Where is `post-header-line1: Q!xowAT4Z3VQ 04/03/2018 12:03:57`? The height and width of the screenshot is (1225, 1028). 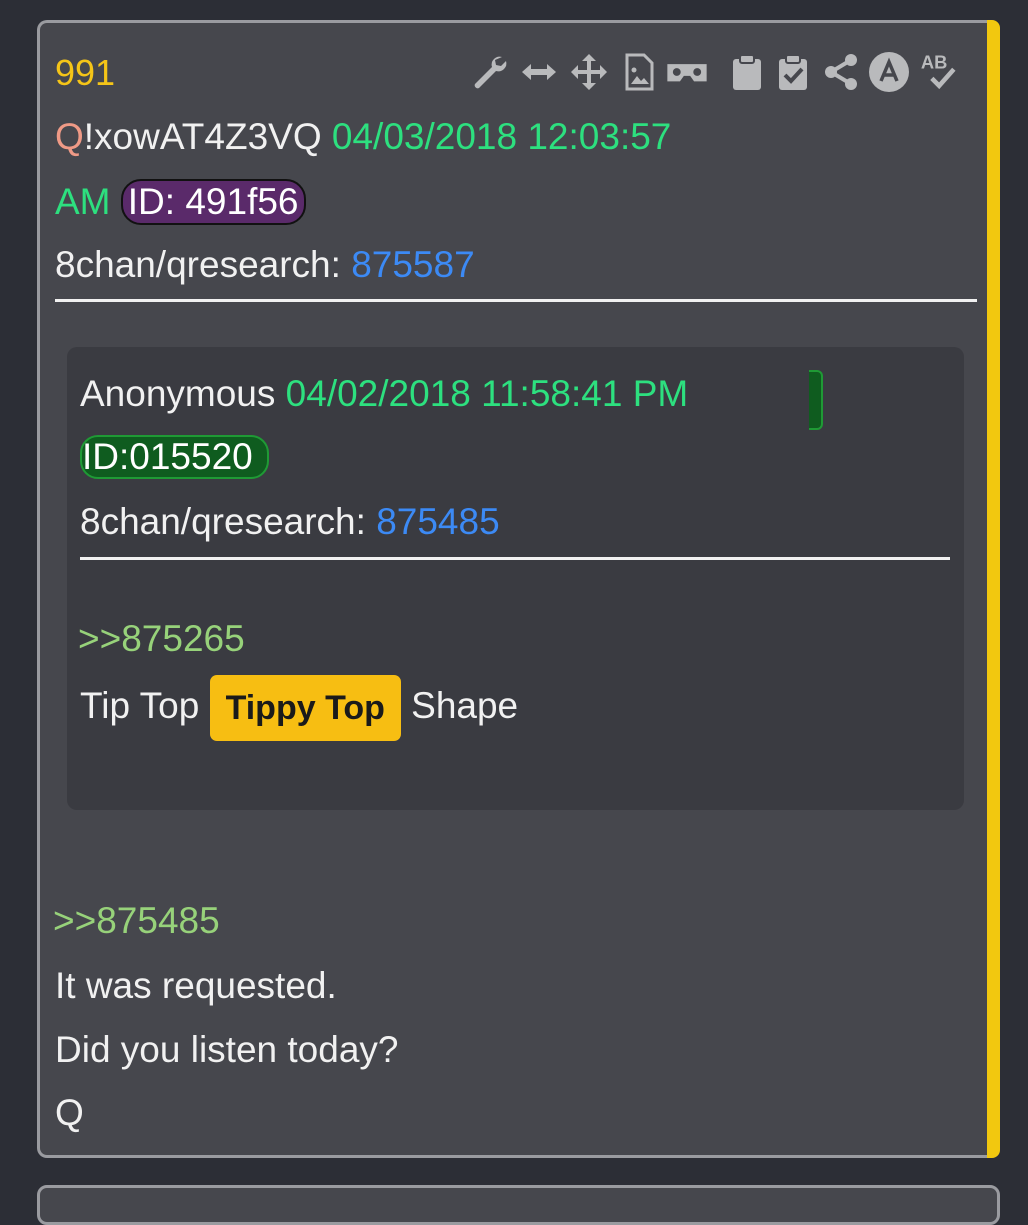 post-header-line1: Q!xowAT4Z3VQ 04/03/2018 12:03:57 is located at coordinates (363, 137).